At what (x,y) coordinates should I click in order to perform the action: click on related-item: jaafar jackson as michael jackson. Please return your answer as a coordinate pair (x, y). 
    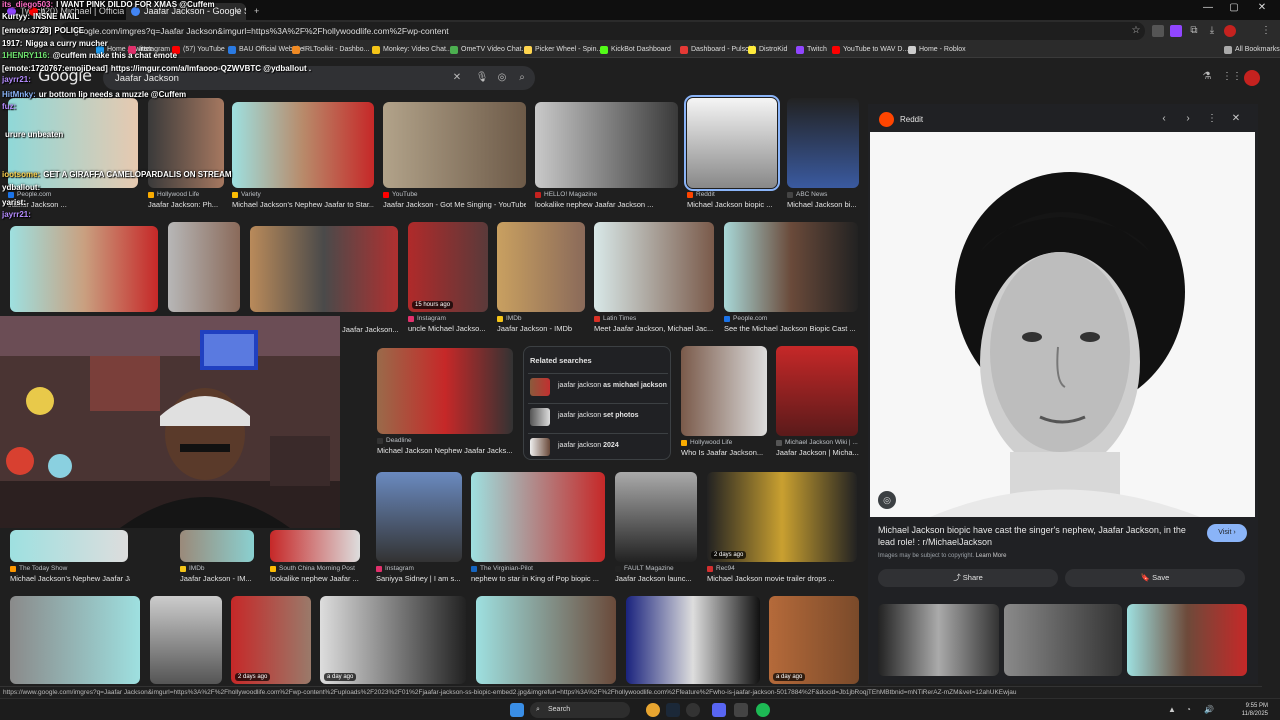
    Looking at the image, I should click on (598, 386).